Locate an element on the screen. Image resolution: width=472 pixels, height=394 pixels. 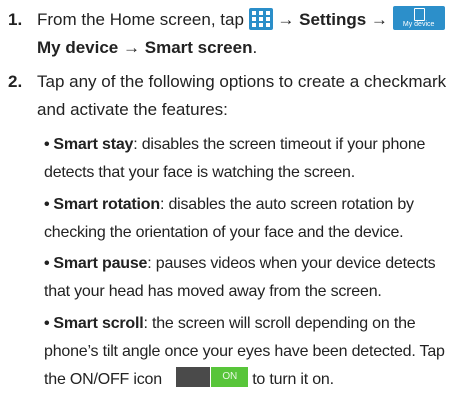
on-off-toggle-icon: ON is located at coordinates (212, 377).